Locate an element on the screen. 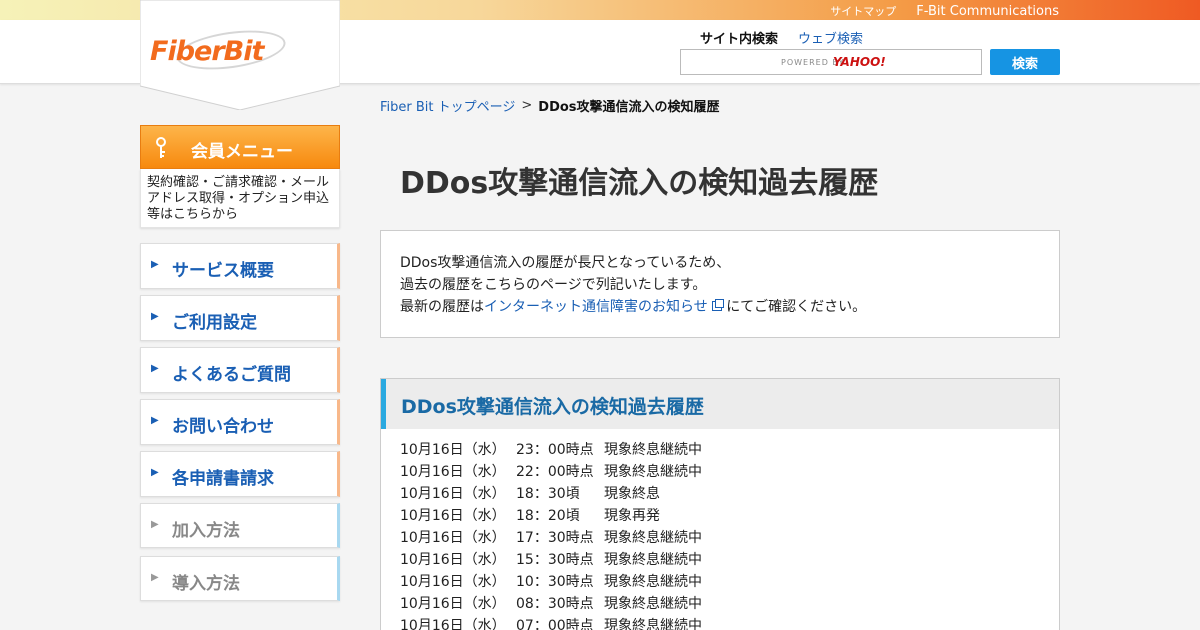 The width and height of the screenshot is (1200, 630). member-menu-button: 会員メニュー is located at coordinates (240, 147).